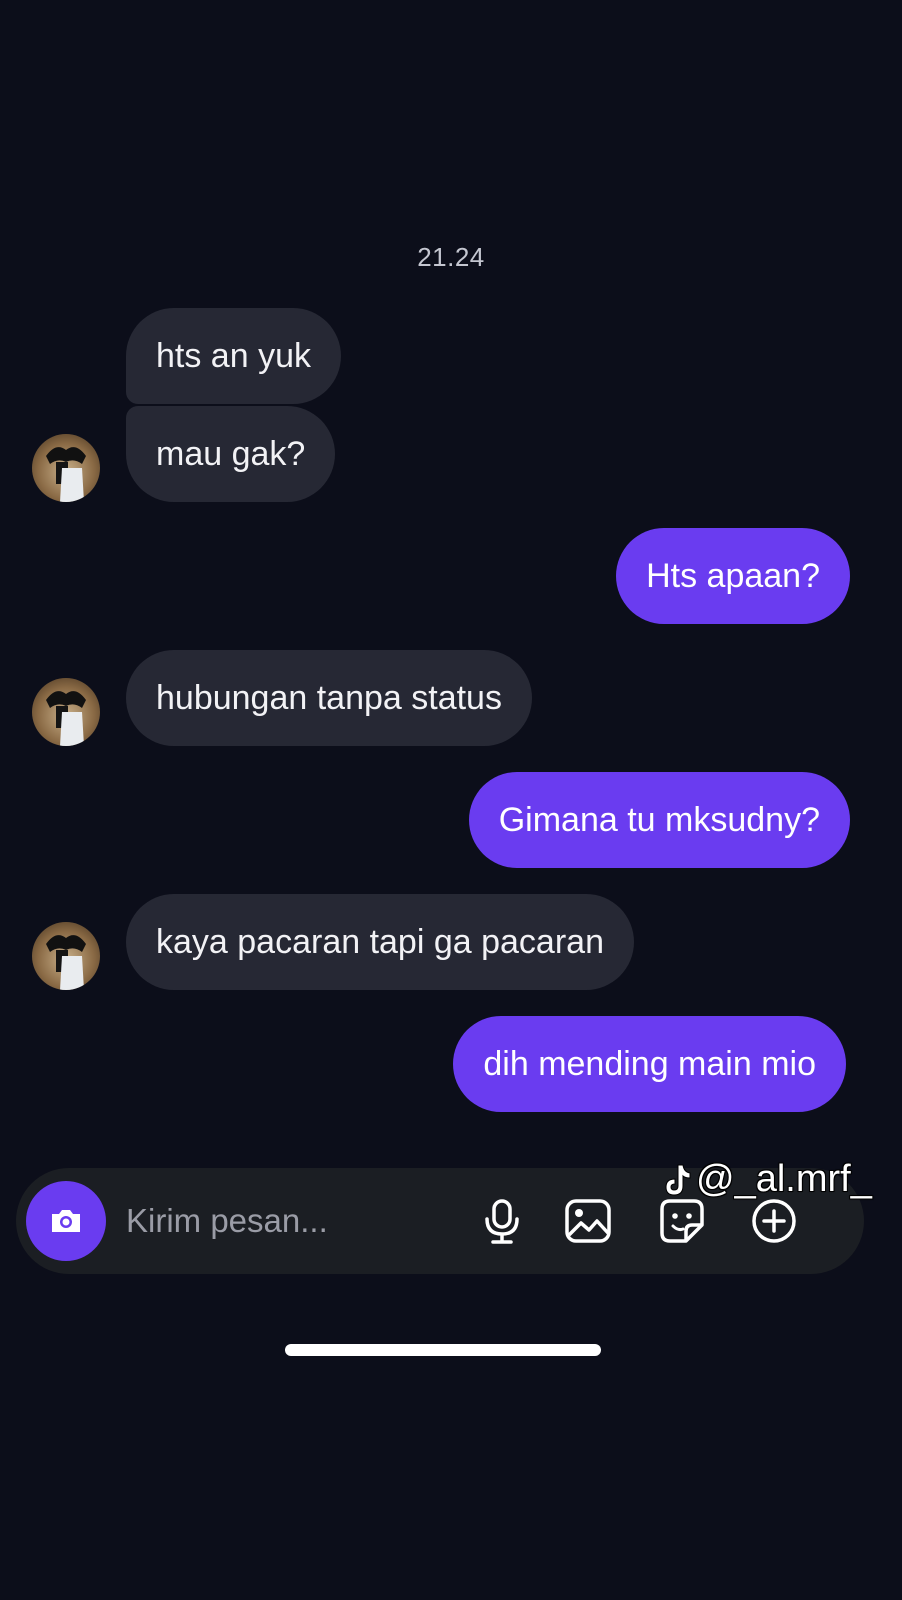 The width and height of the screenshot is (902, 1600). I want to click on message-text: Gimana tu mksudny?, so click(659, 819).